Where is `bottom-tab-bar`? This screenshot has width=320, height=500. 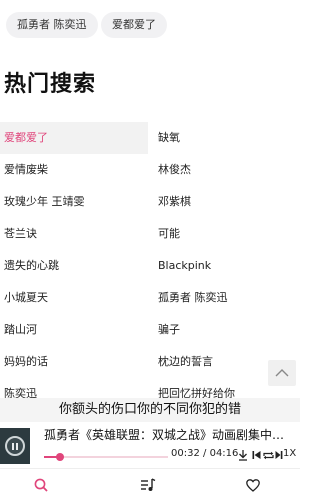
bottom-tab-bar is located at coordinates (150, 484).